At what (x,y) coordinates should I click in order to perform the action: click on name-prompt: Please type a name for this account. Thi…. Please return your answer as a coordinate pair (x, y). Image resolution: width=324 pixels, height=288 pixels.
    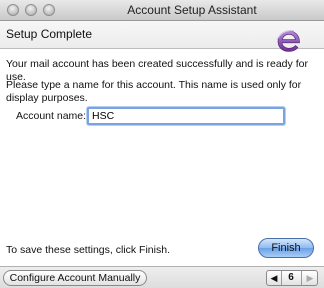
    Looking at the image, I should click on (154, 91).